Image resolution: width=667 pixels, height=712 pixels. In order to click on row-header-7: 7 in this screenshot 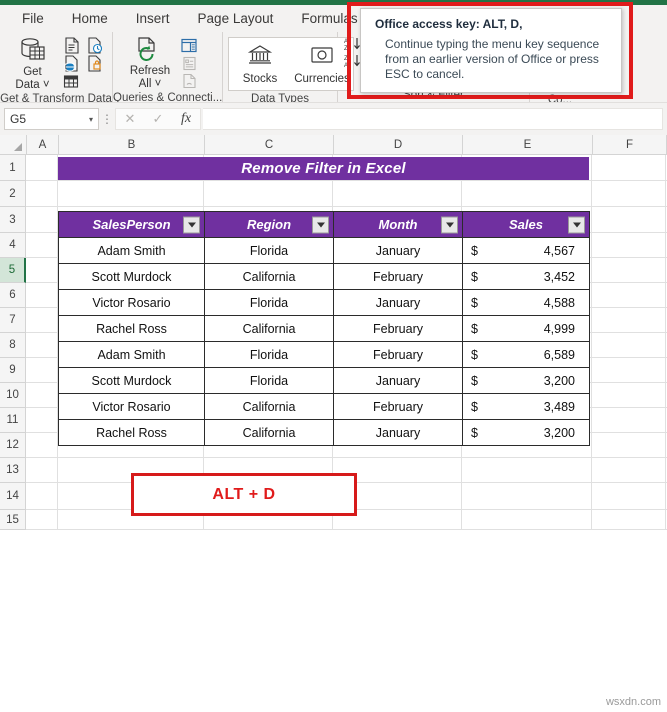, I will do `click(13, 320)`.